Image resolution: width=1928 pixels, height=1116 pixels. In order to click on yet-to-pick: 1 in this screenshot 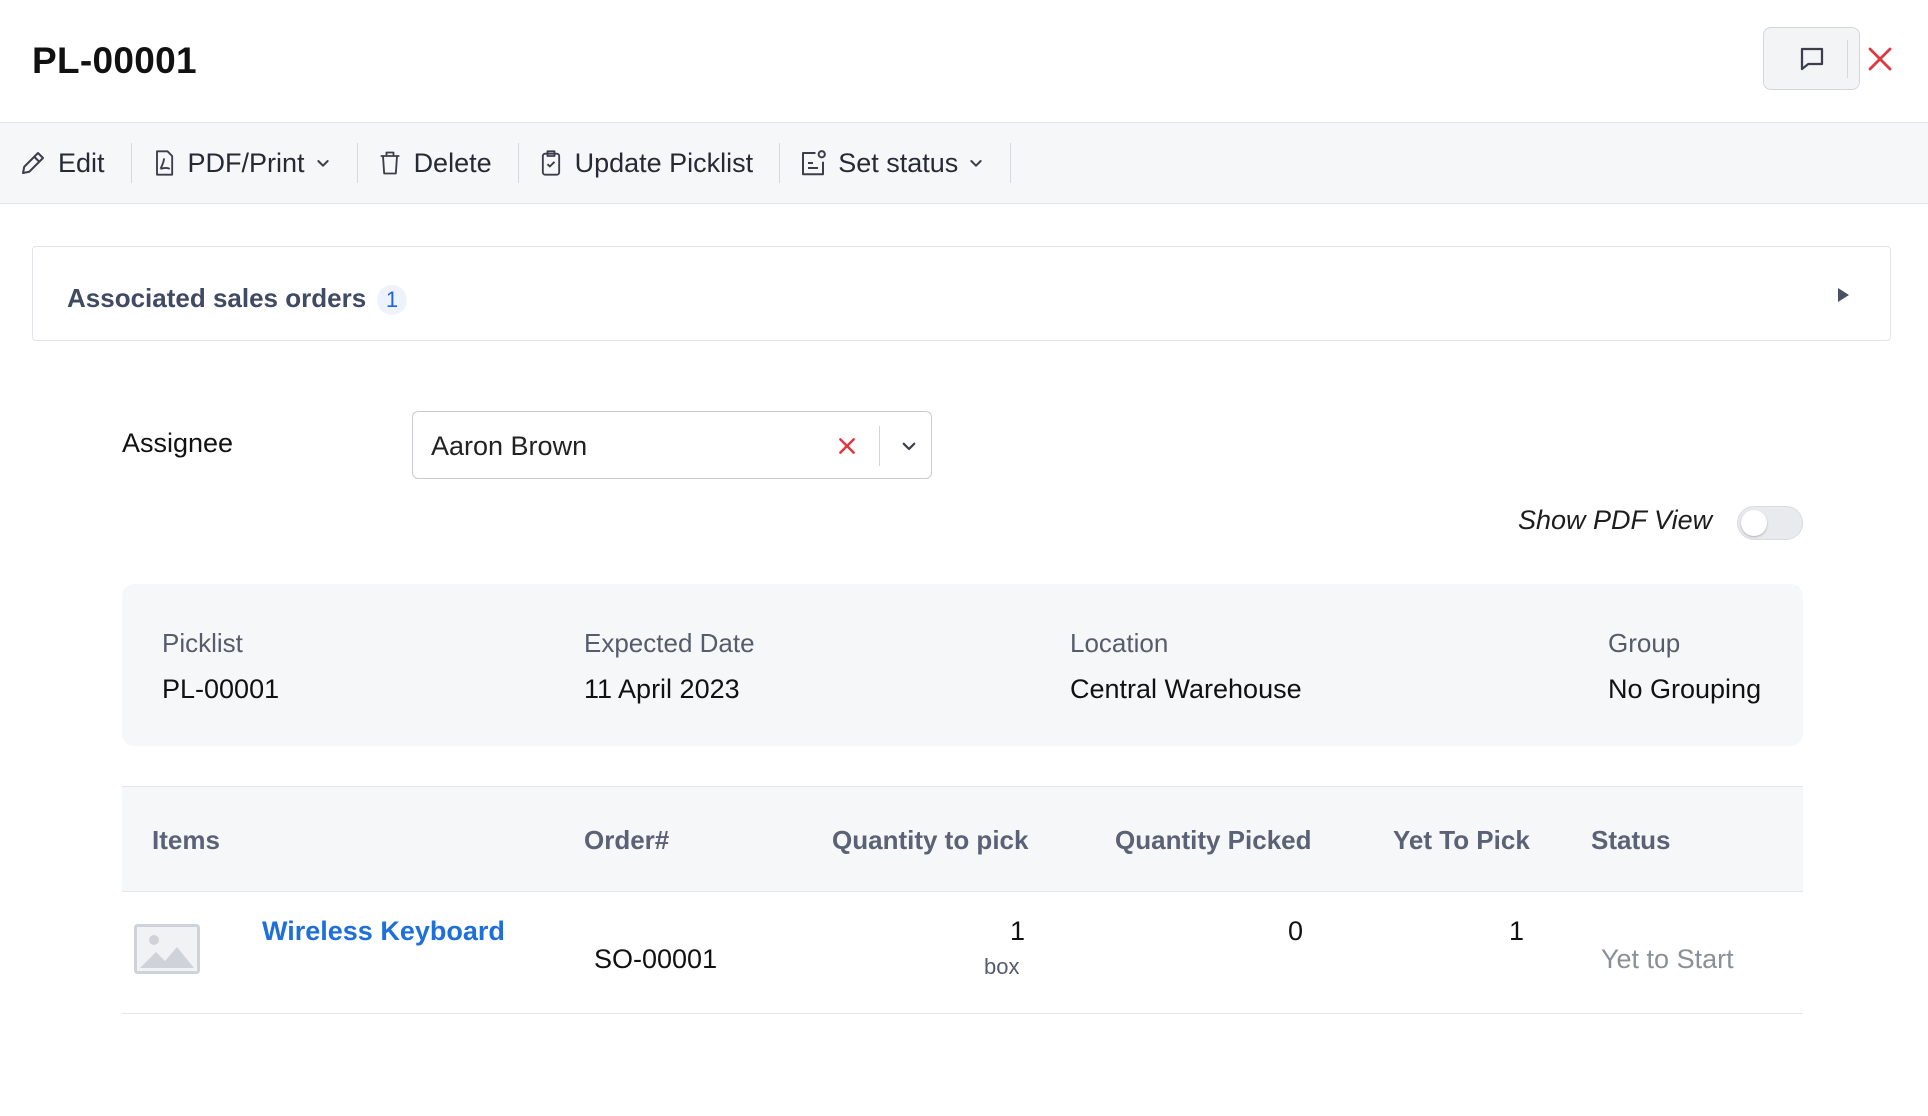, I will do `click(1517, 931)`.